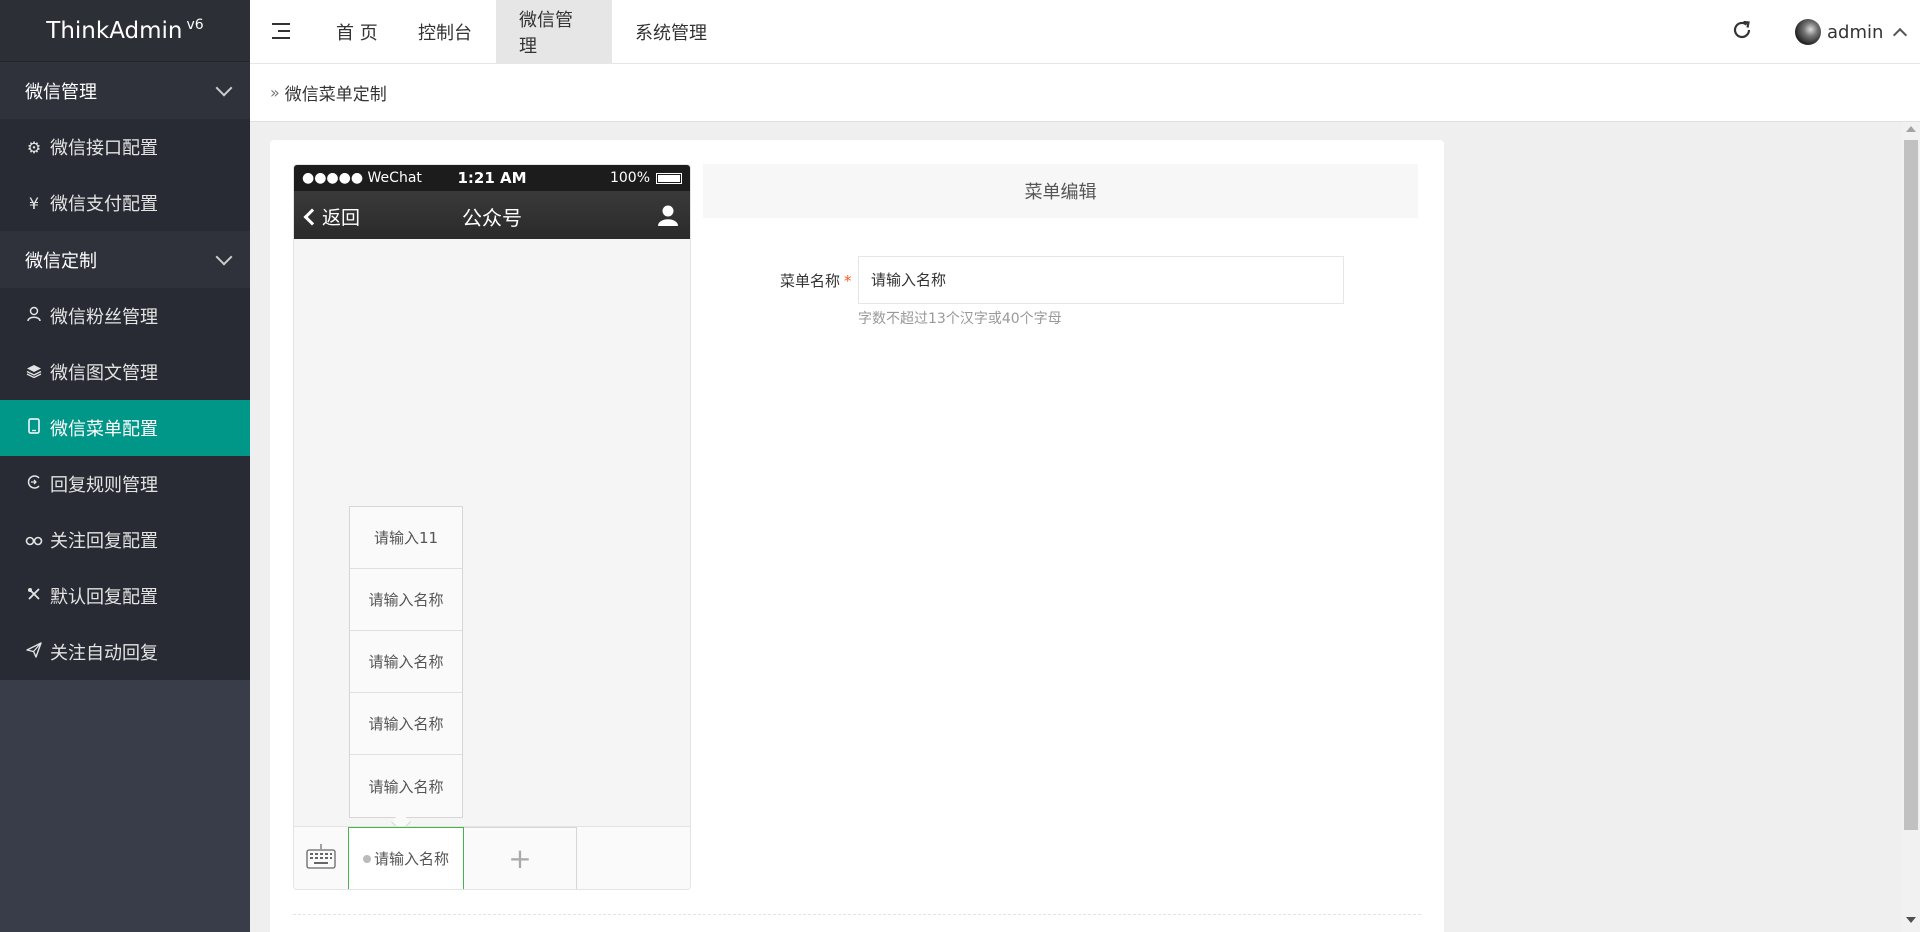  I want to click on sidebar-item-news: 微信图文管理, so click(125, 372).